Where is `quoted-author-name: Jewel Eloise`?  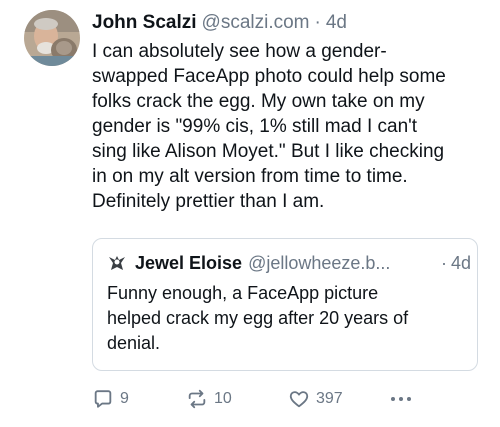
quoted-author-name: Jewel Eloise is located at coordinates (188, 263).